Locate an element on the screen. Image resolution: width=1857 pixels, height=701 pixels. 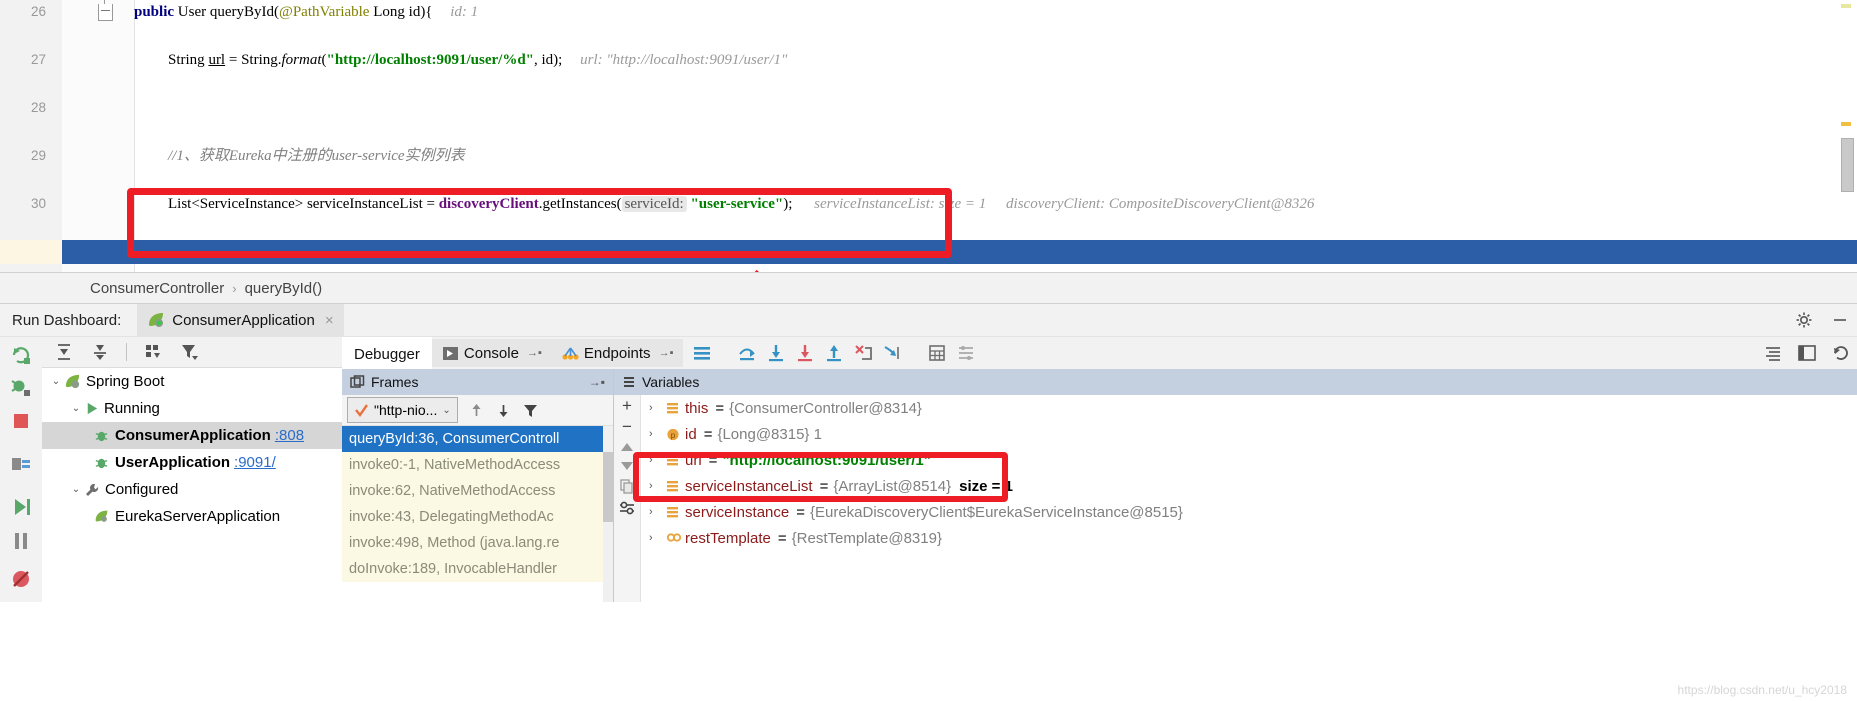
drop-frame-icon is located at coordinates (863, 353).